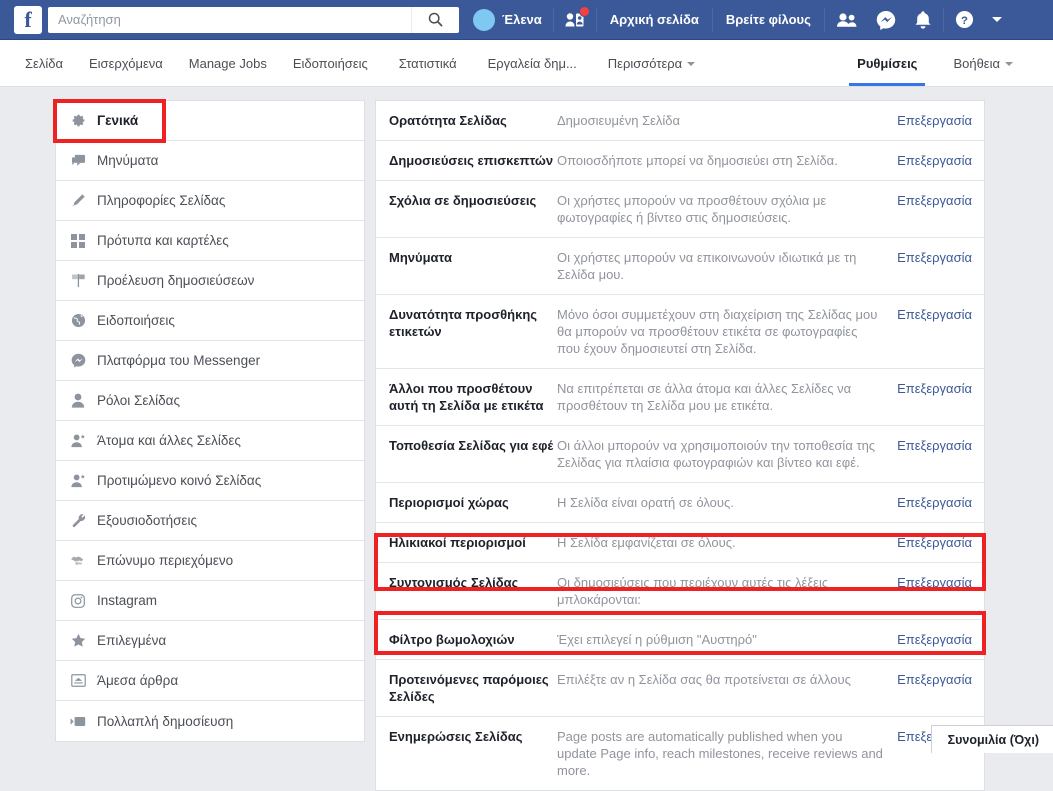 This screenshot has height=791, width=1053. What do you see at coordinates (654, 20) in the screenshot?
I see `home-link: Αρχική σελίδα` at bounding box center [654, 20].